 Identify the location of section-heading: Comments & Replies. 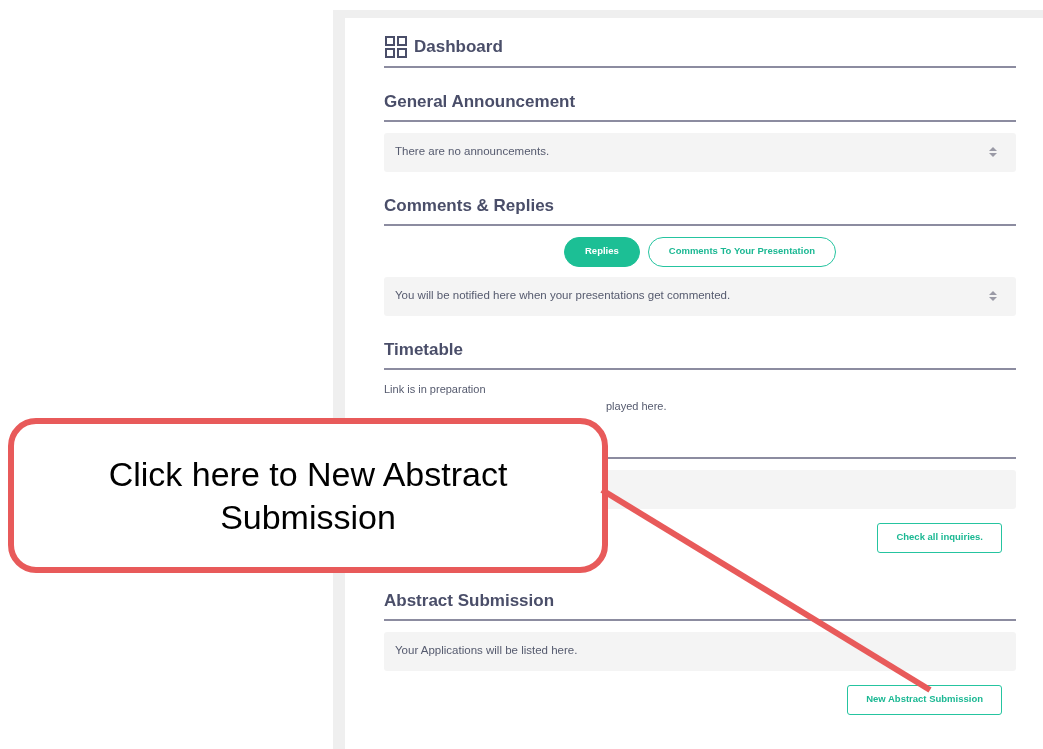
(469, 205).